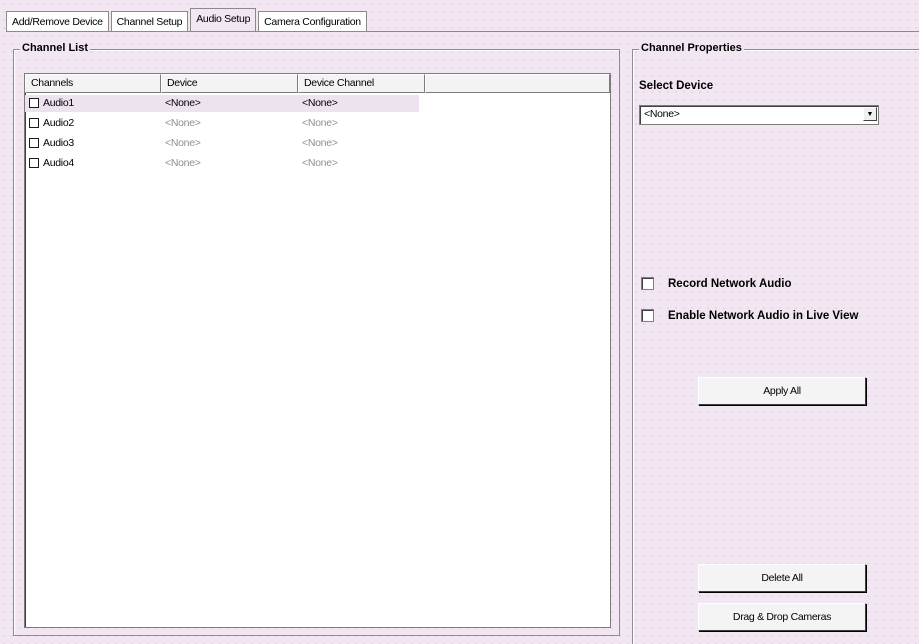 This screenshot has width=919, height=644. Describe the element at coordinates (759, 115) in the screenshot. I see `select-device-dropdown: <None> ▼` at that location.